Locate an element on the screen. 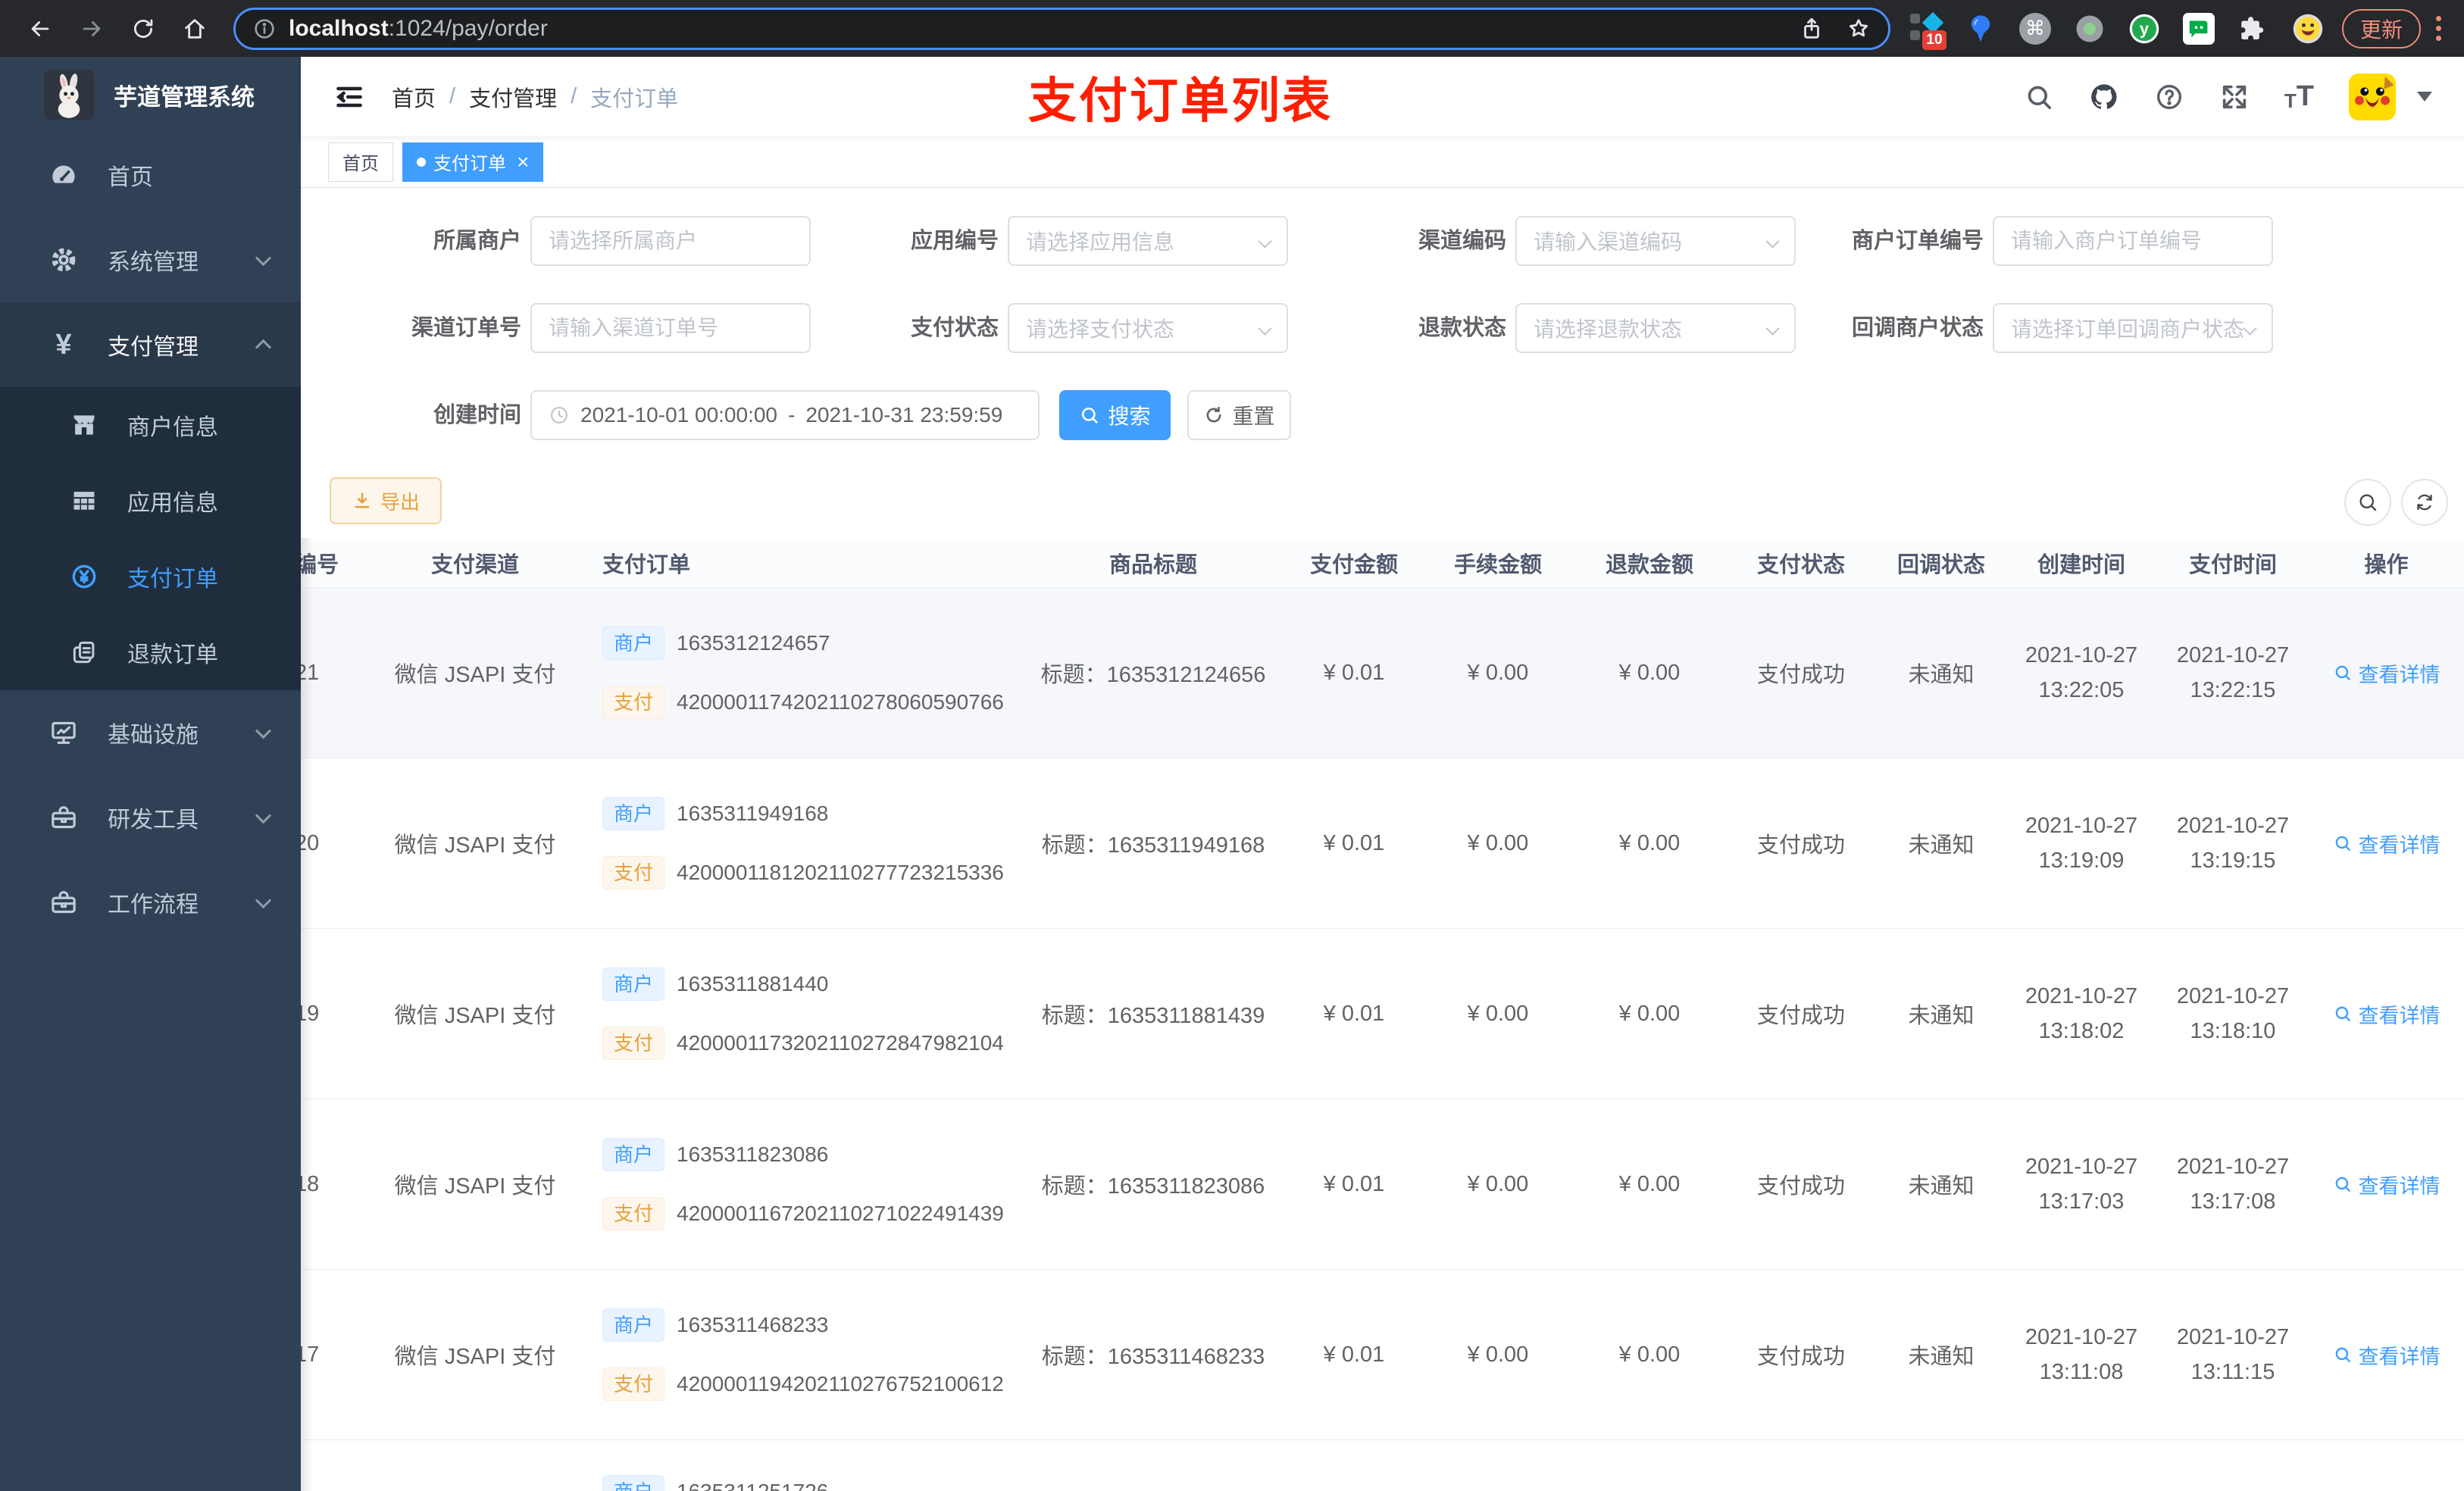 The width and height of the screenshot is (2464, 1491). sidebar-item-payment: ¥ 支付管理 is located at coordinates (150, 344).